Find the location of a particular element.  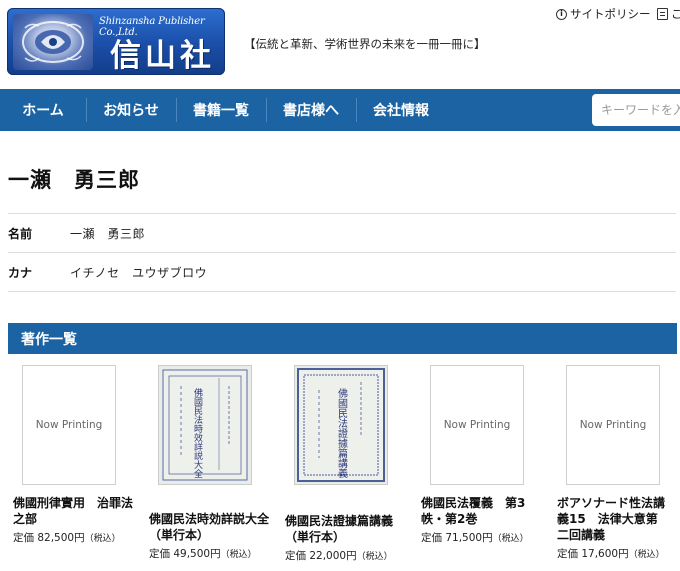

book-cover-art: 佛國民法證據篇講義 is located at coordinates (341, 425).